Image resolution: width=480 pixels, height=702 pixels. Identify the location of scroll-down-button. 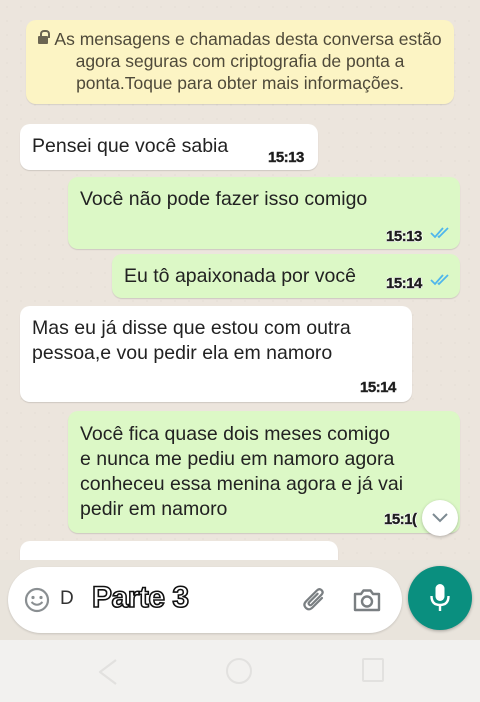
(440, 518).